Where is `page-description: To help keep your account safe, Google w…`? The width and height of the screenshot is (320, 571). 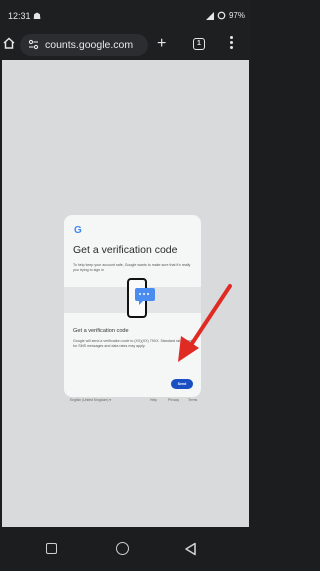 page-description: To help keep your account safe, Google w… is located at coordinates (132, 267).